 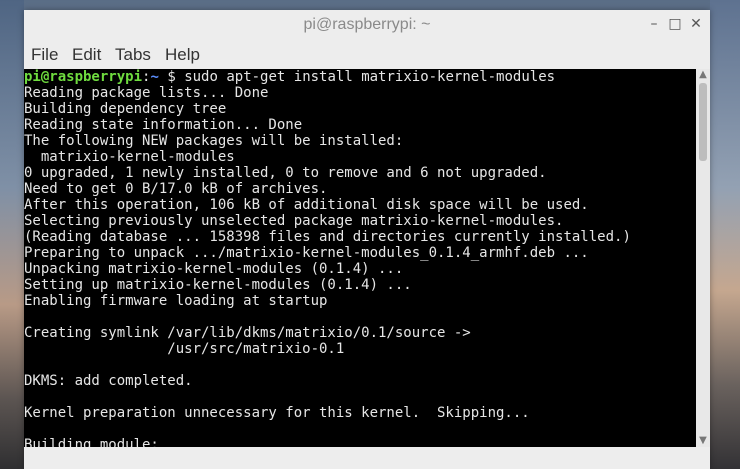 What do you see at coordinates (703, 258) in the screenshot?
I see `vertical-scrollbar: ▲ ▼` at bounding box center [703, 258].